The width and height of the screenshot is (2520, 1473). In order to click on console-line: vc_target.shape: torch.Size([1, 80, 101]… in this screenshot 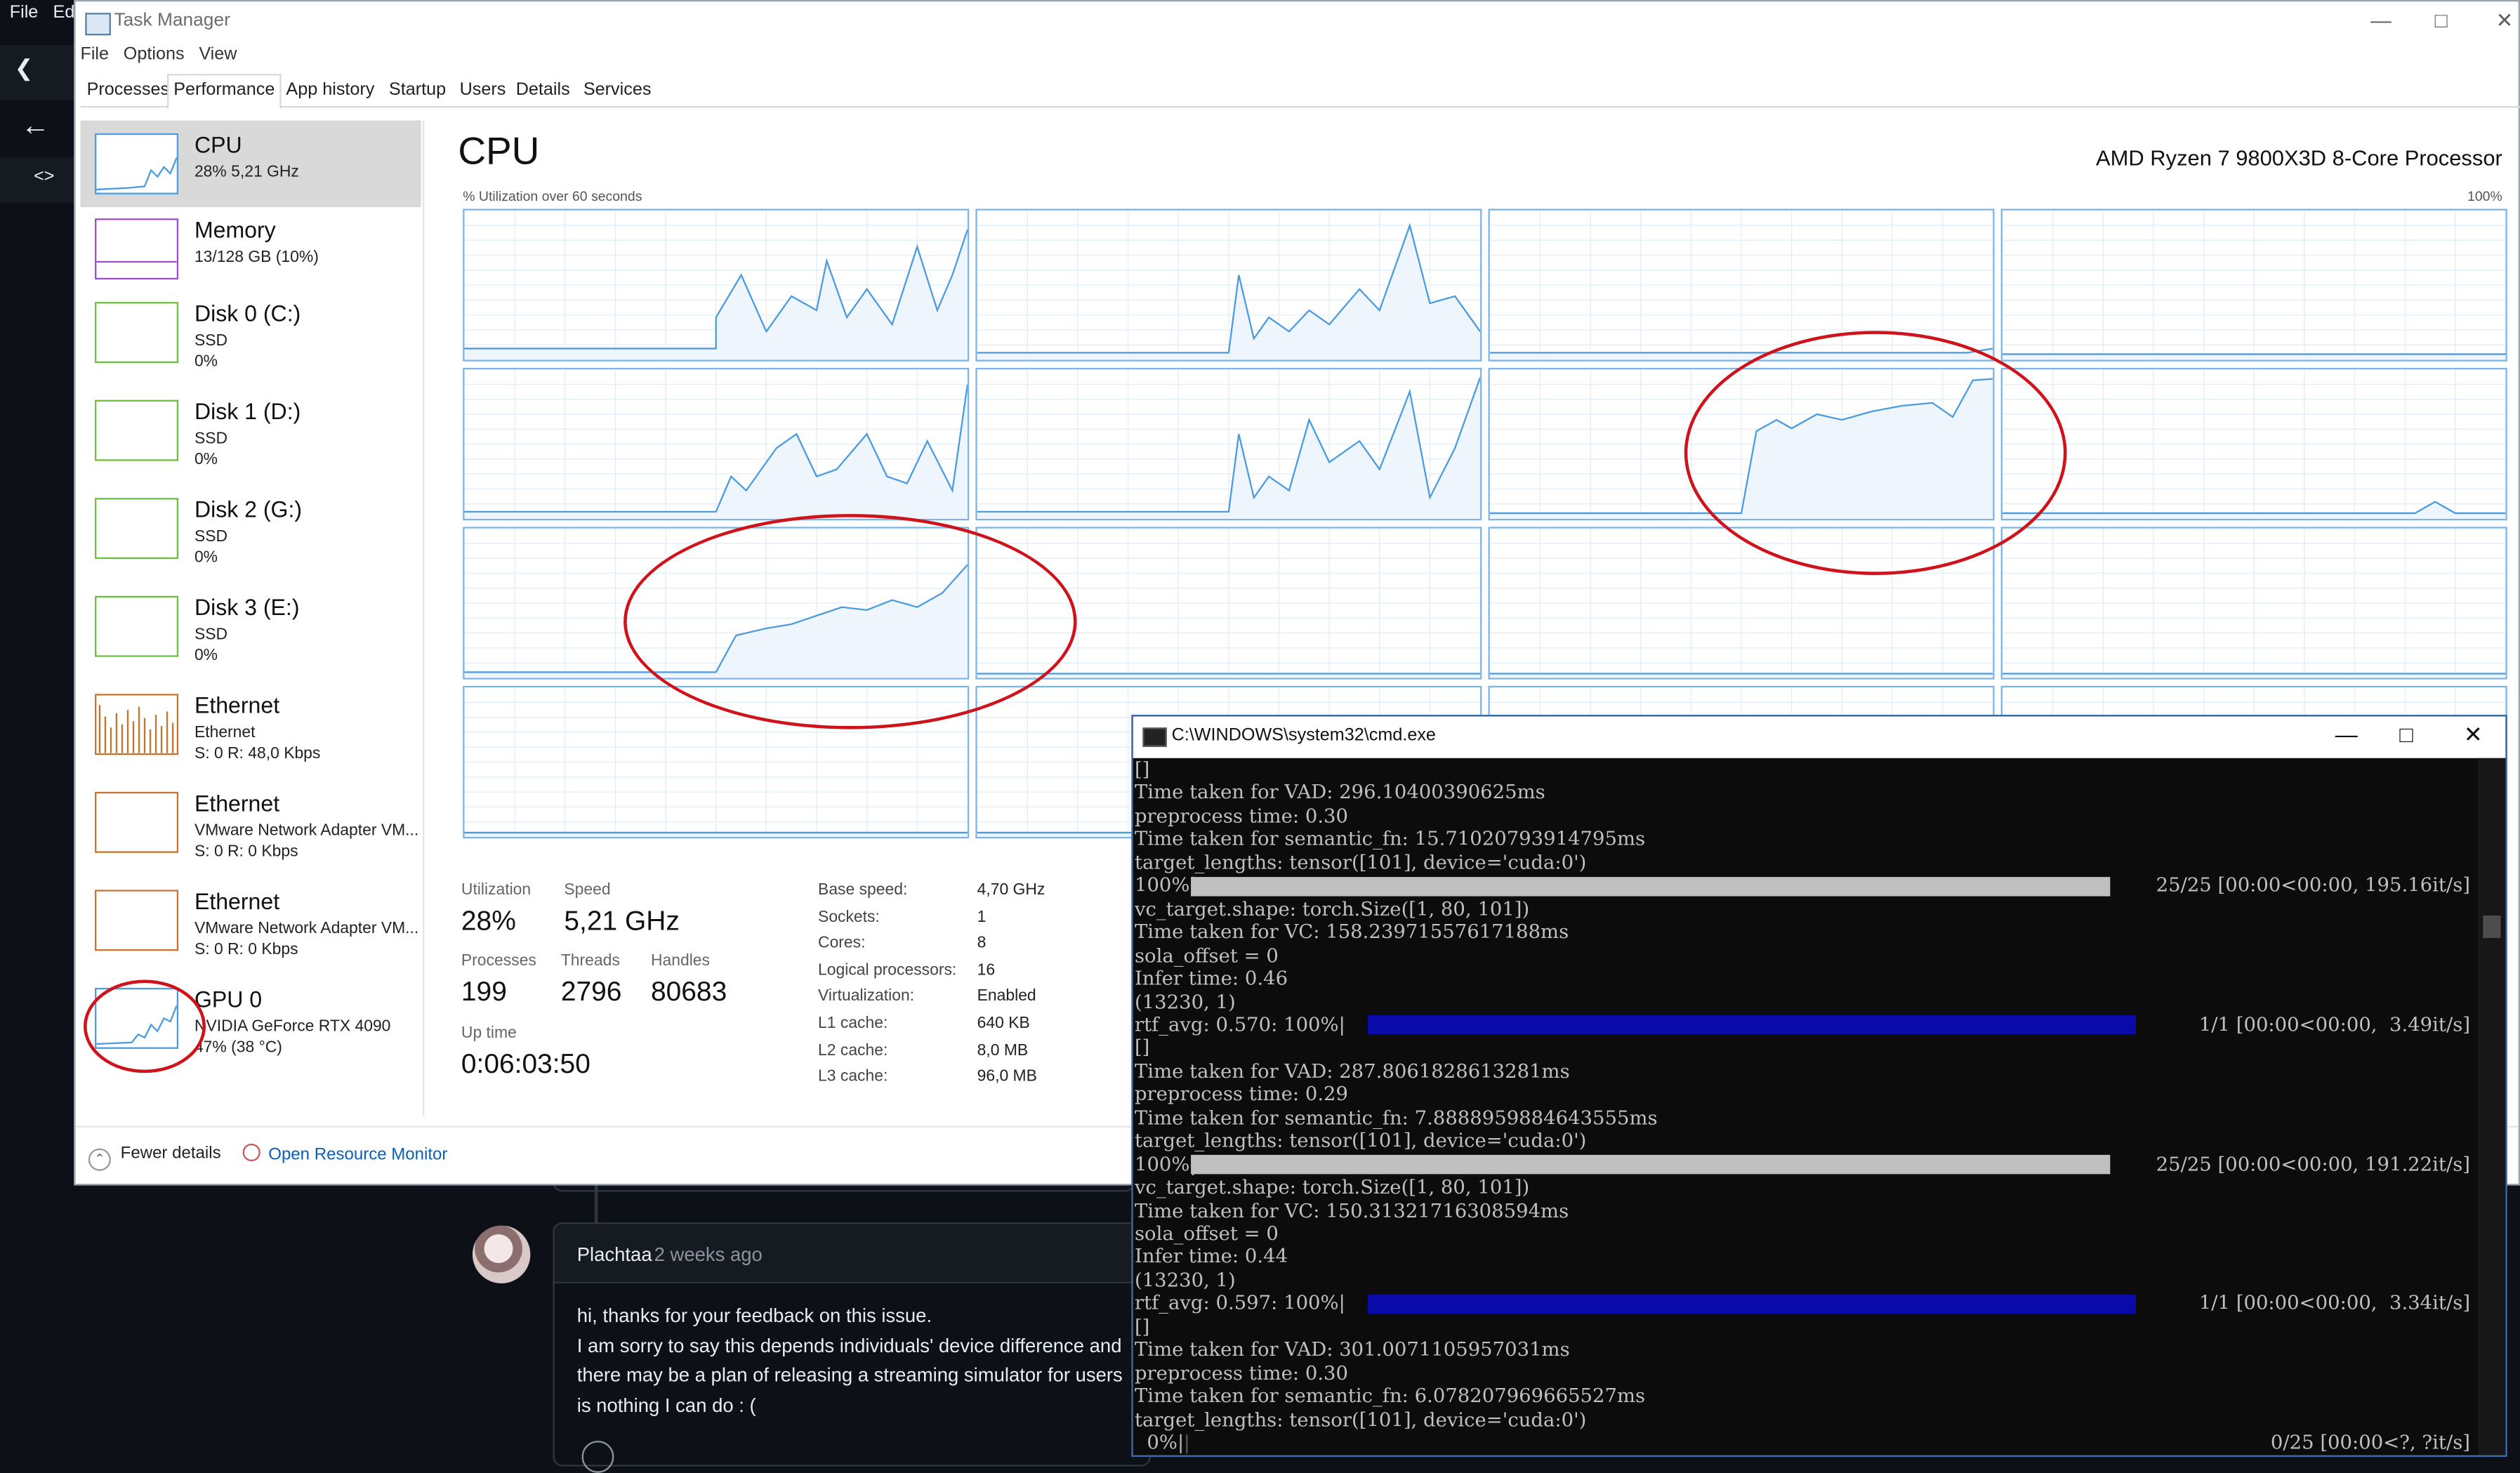, I will do `click(1332, 1186)`.